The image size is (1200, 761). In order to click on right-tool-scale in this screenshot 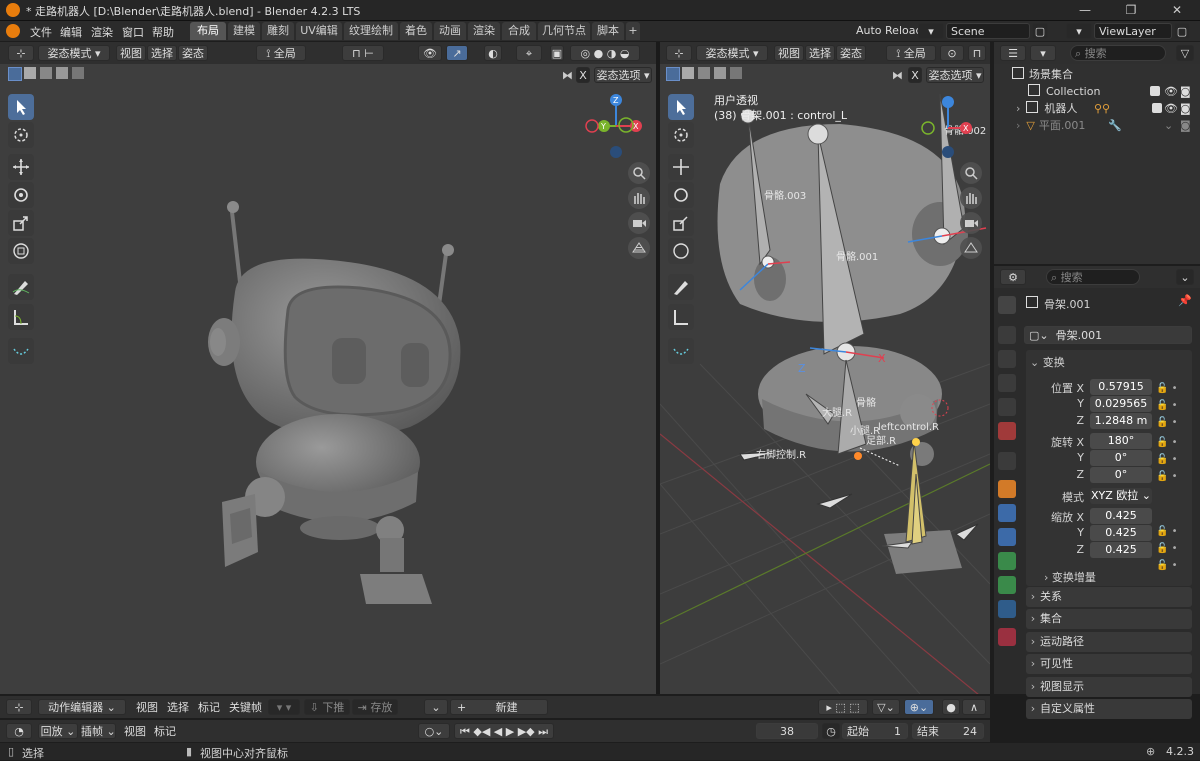, I will do `click(681, 223)`.